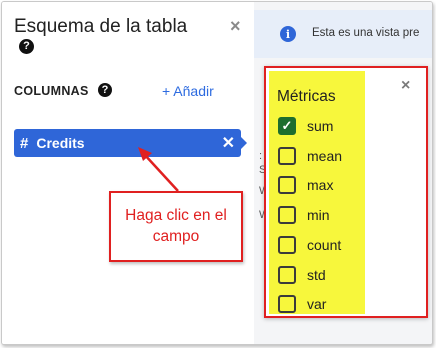  What do you see at coordinates (176, 226) in the screenshot?
I see `annotation-callout: Haga clic en el campo` at bounding box center [176, 226].